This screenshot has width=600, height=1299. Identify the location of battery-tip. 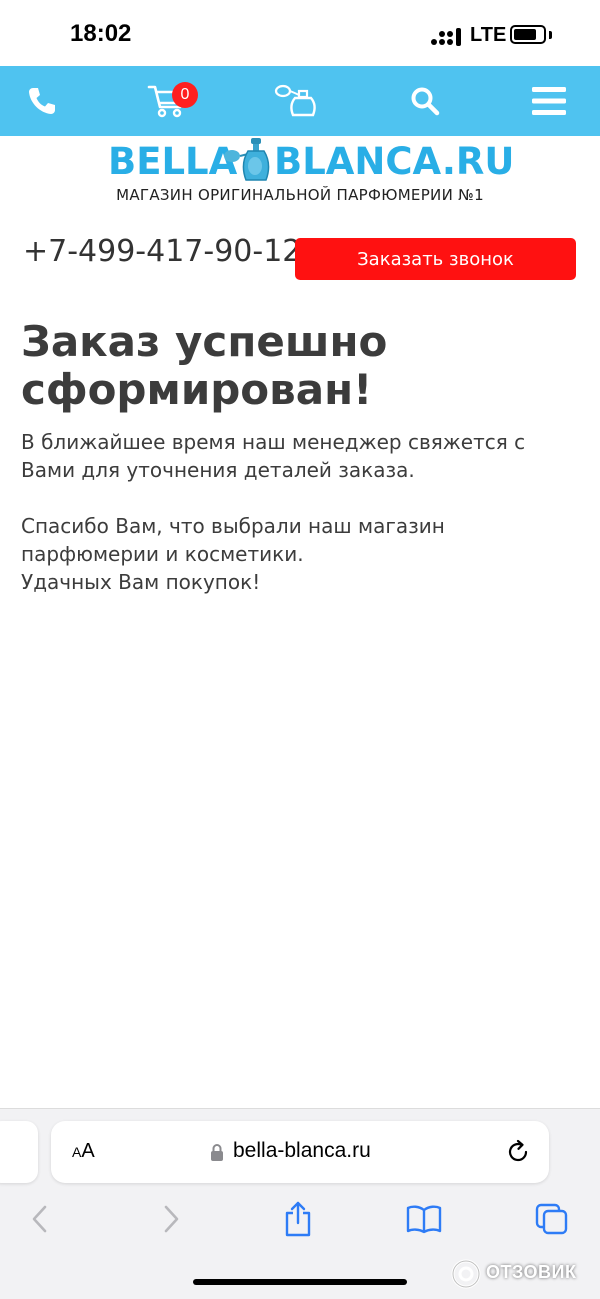
(550, 35).